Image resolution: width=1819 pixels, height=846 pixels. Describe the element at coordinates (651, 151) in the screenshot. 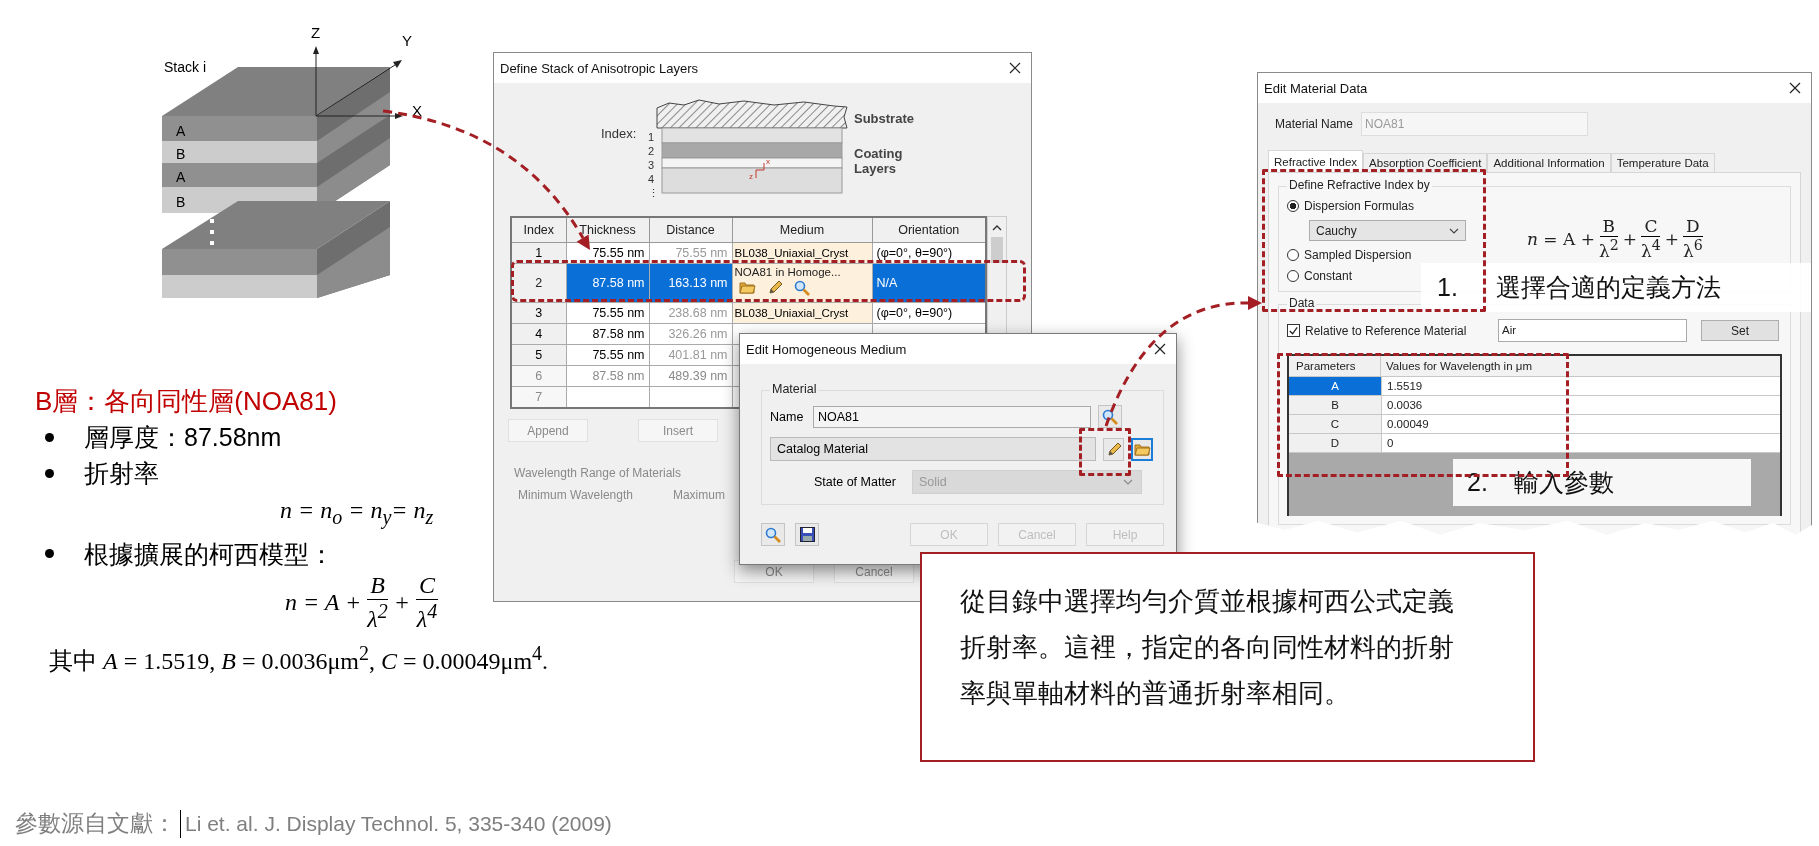

I see `index-number: 2` at that location.